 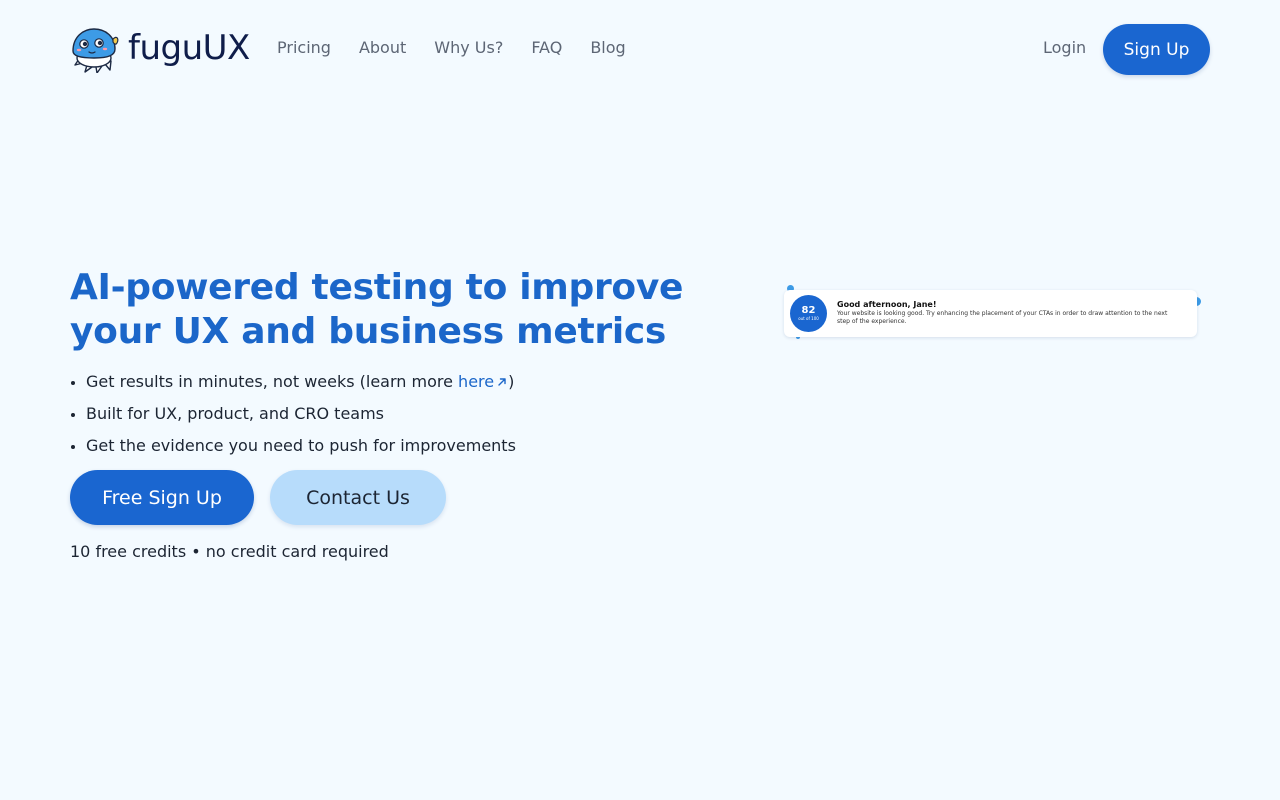 I want to click on learn-more-link-text: here, so click(x=476, y=381).